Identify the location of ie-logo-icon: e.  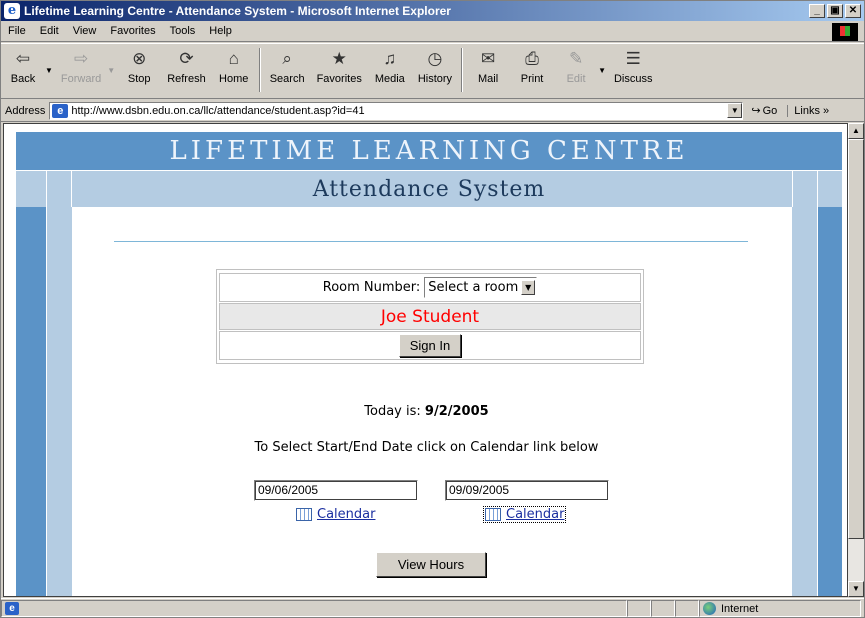
(12, 11).